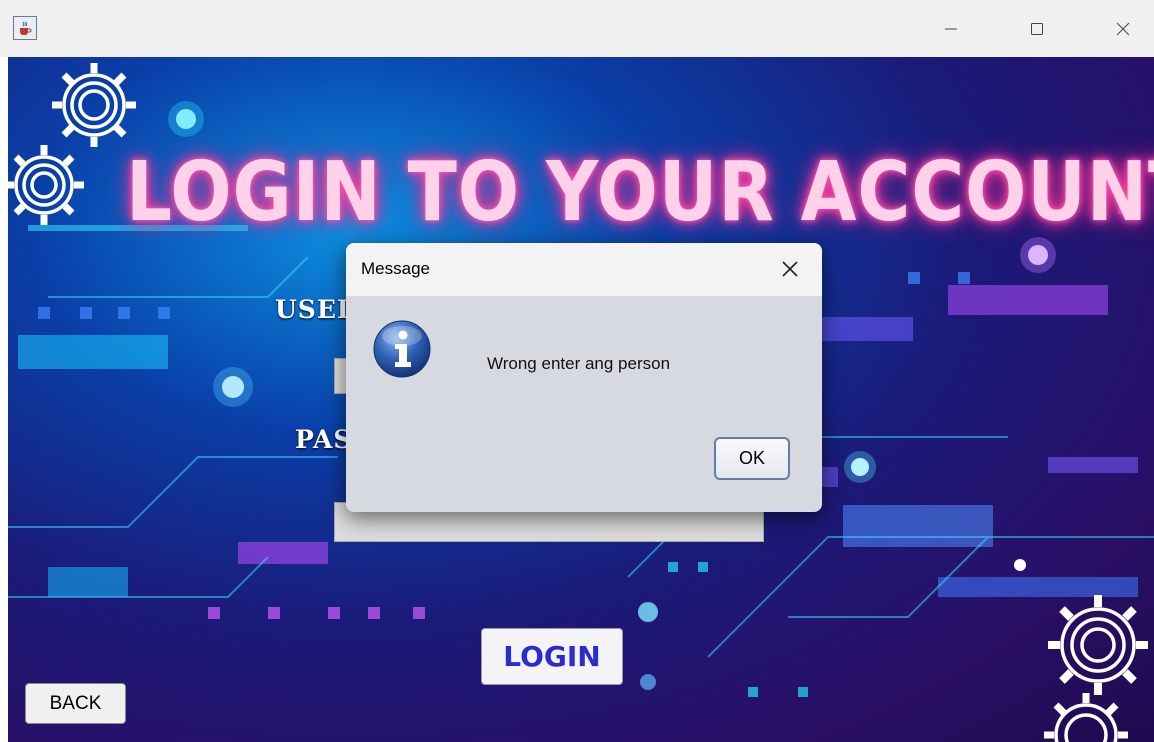  I want to click on password-label: PAS, so click(324, 439).